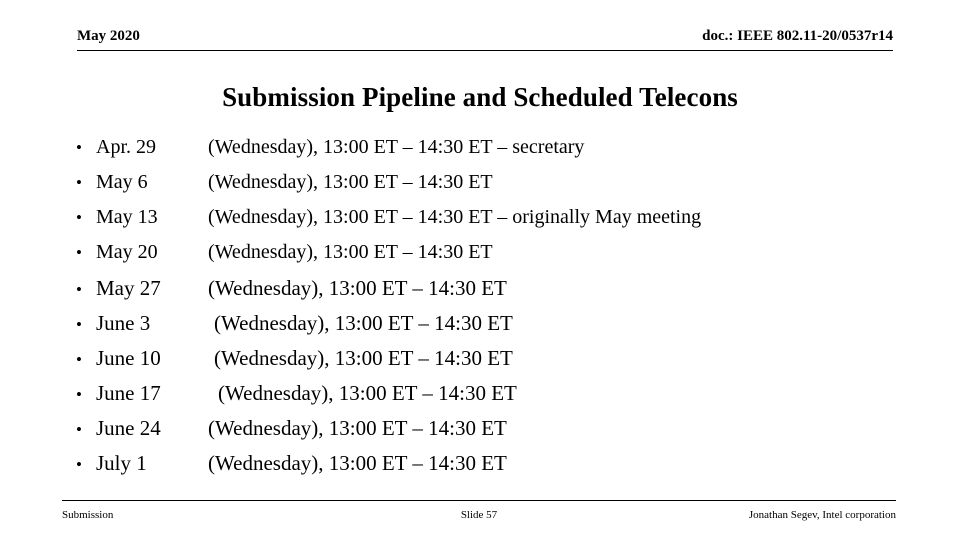 This screenshot has height=540, width=960. Describe the element at coordinates (822, 515) in the screenshot. I see `footer-author: Jonathan Segev, Intel corporation` at that location.